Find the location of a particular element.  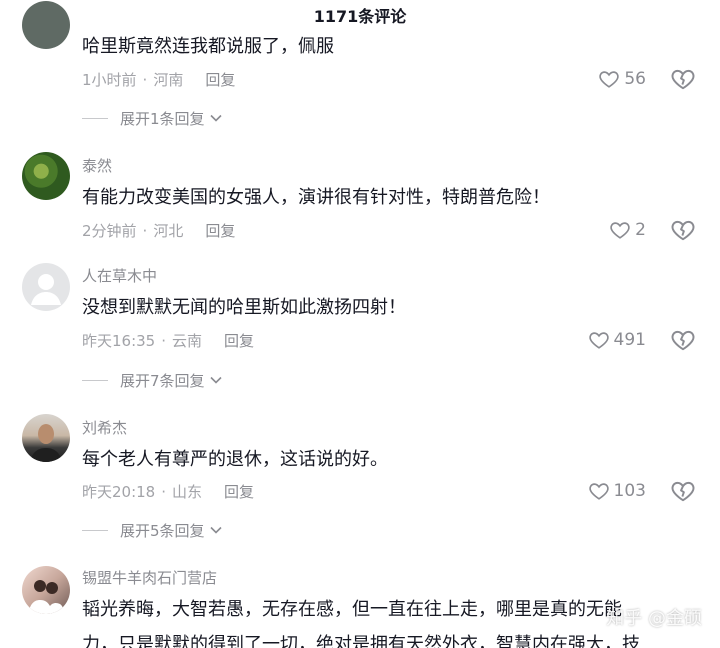

comment-meta: 1小时前 · 河南 回复 is located at coordinates (159, 80).